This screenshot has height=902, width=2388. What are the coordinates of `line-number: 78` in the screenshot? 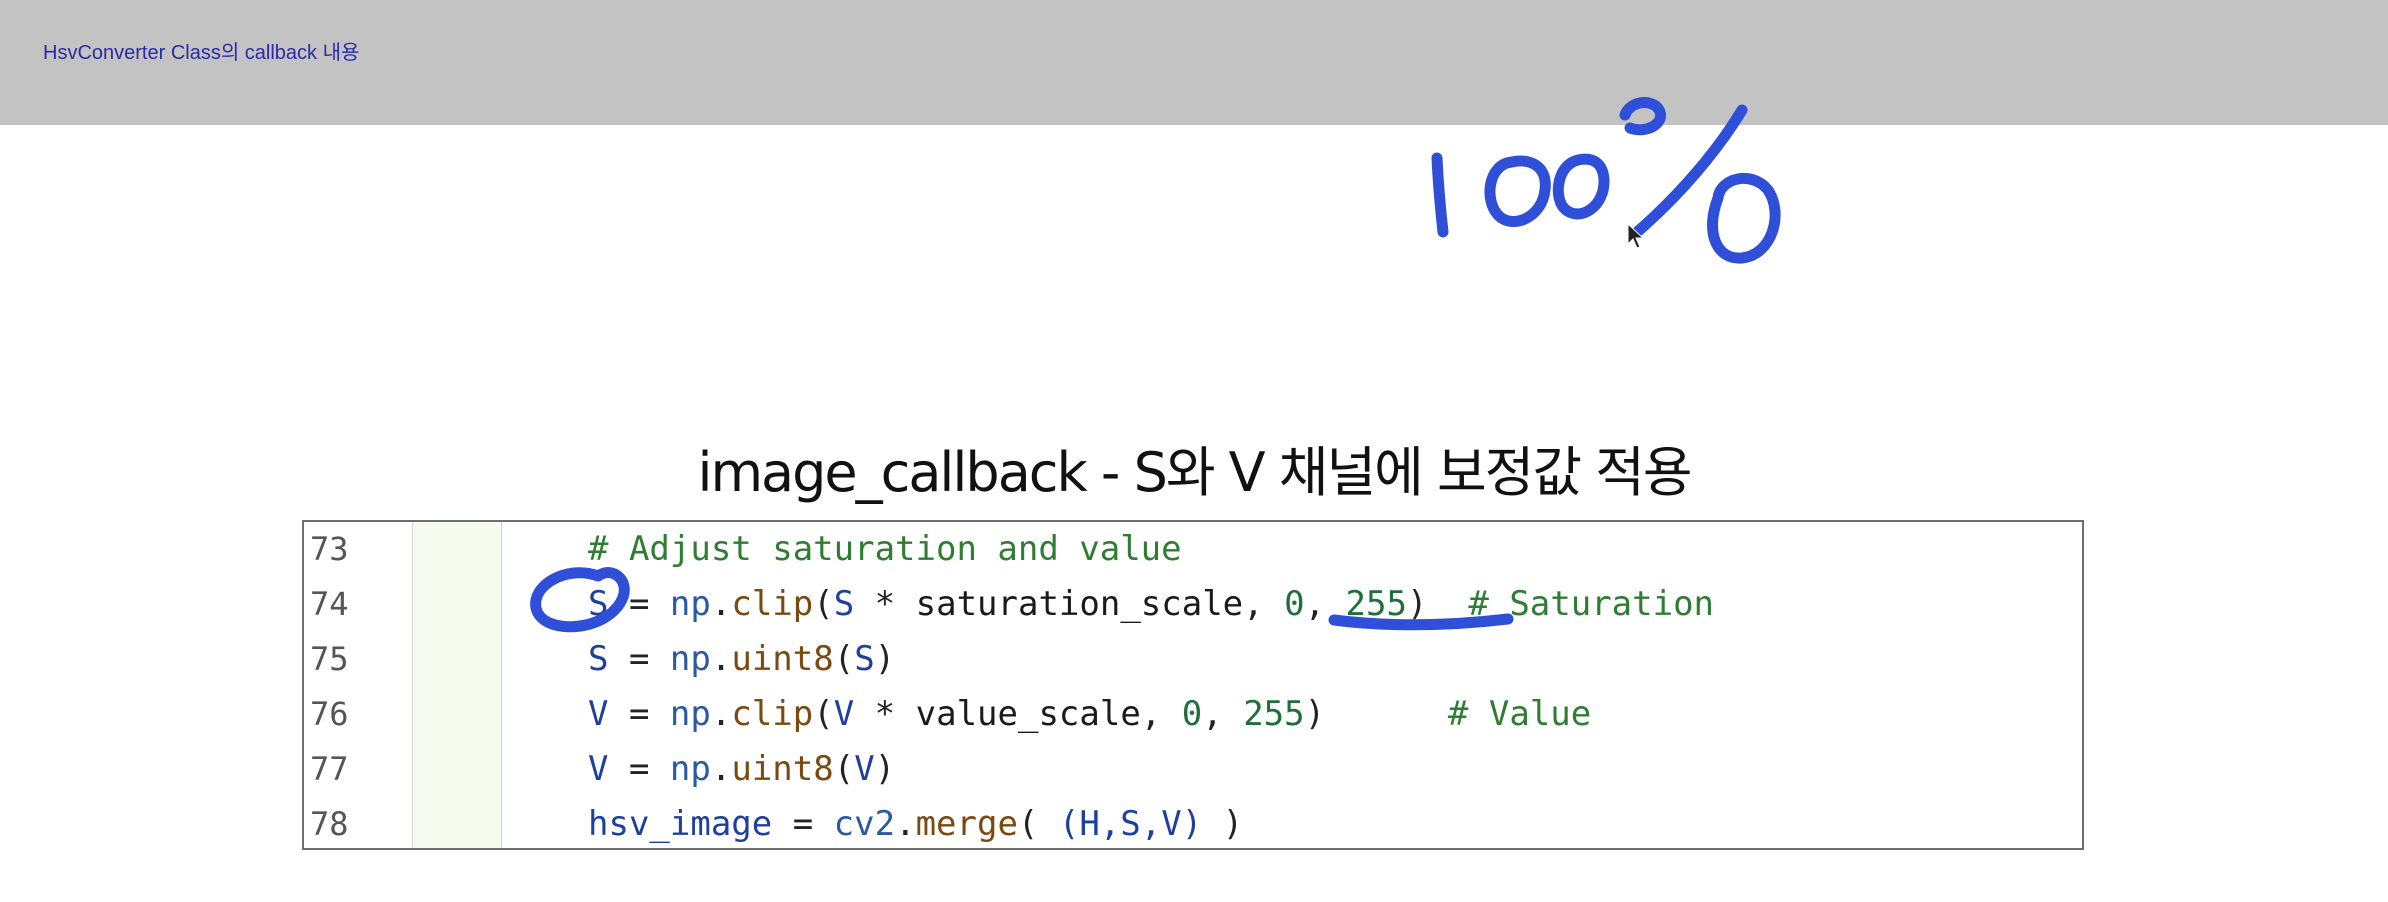 It's located at (329, 824).